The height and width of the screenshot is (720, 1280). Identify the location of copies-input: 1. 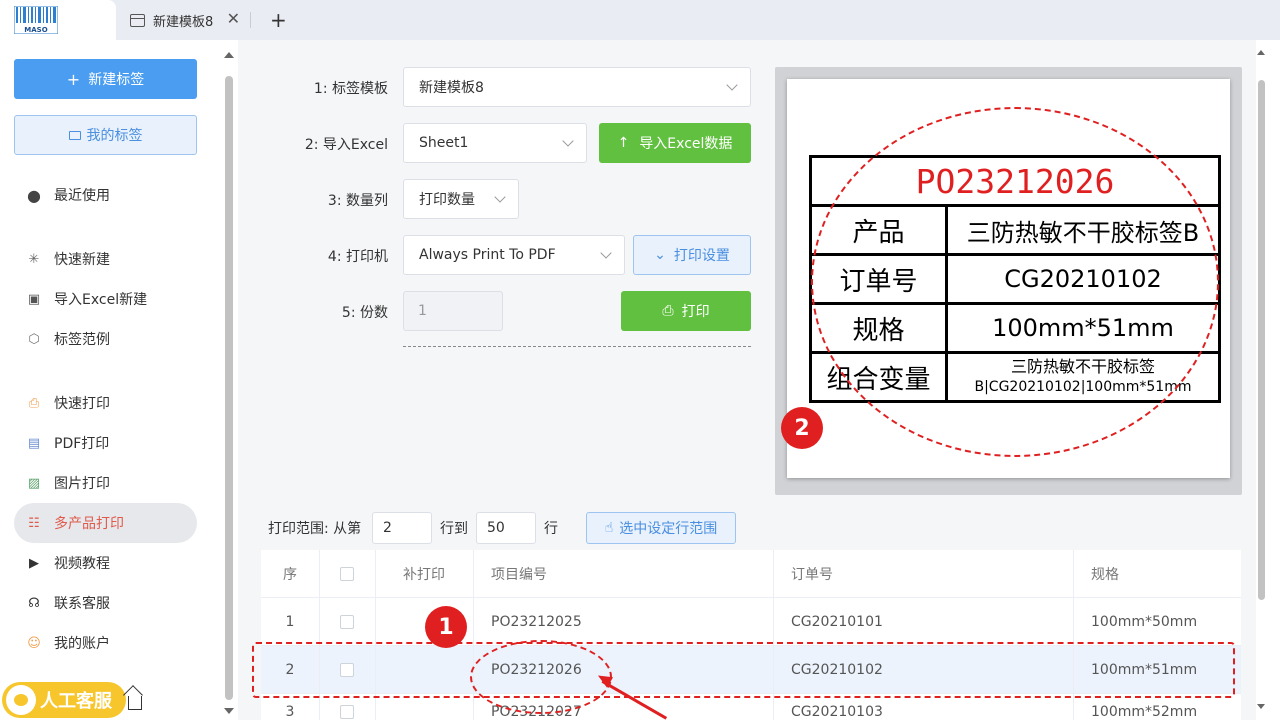
(453, 311).